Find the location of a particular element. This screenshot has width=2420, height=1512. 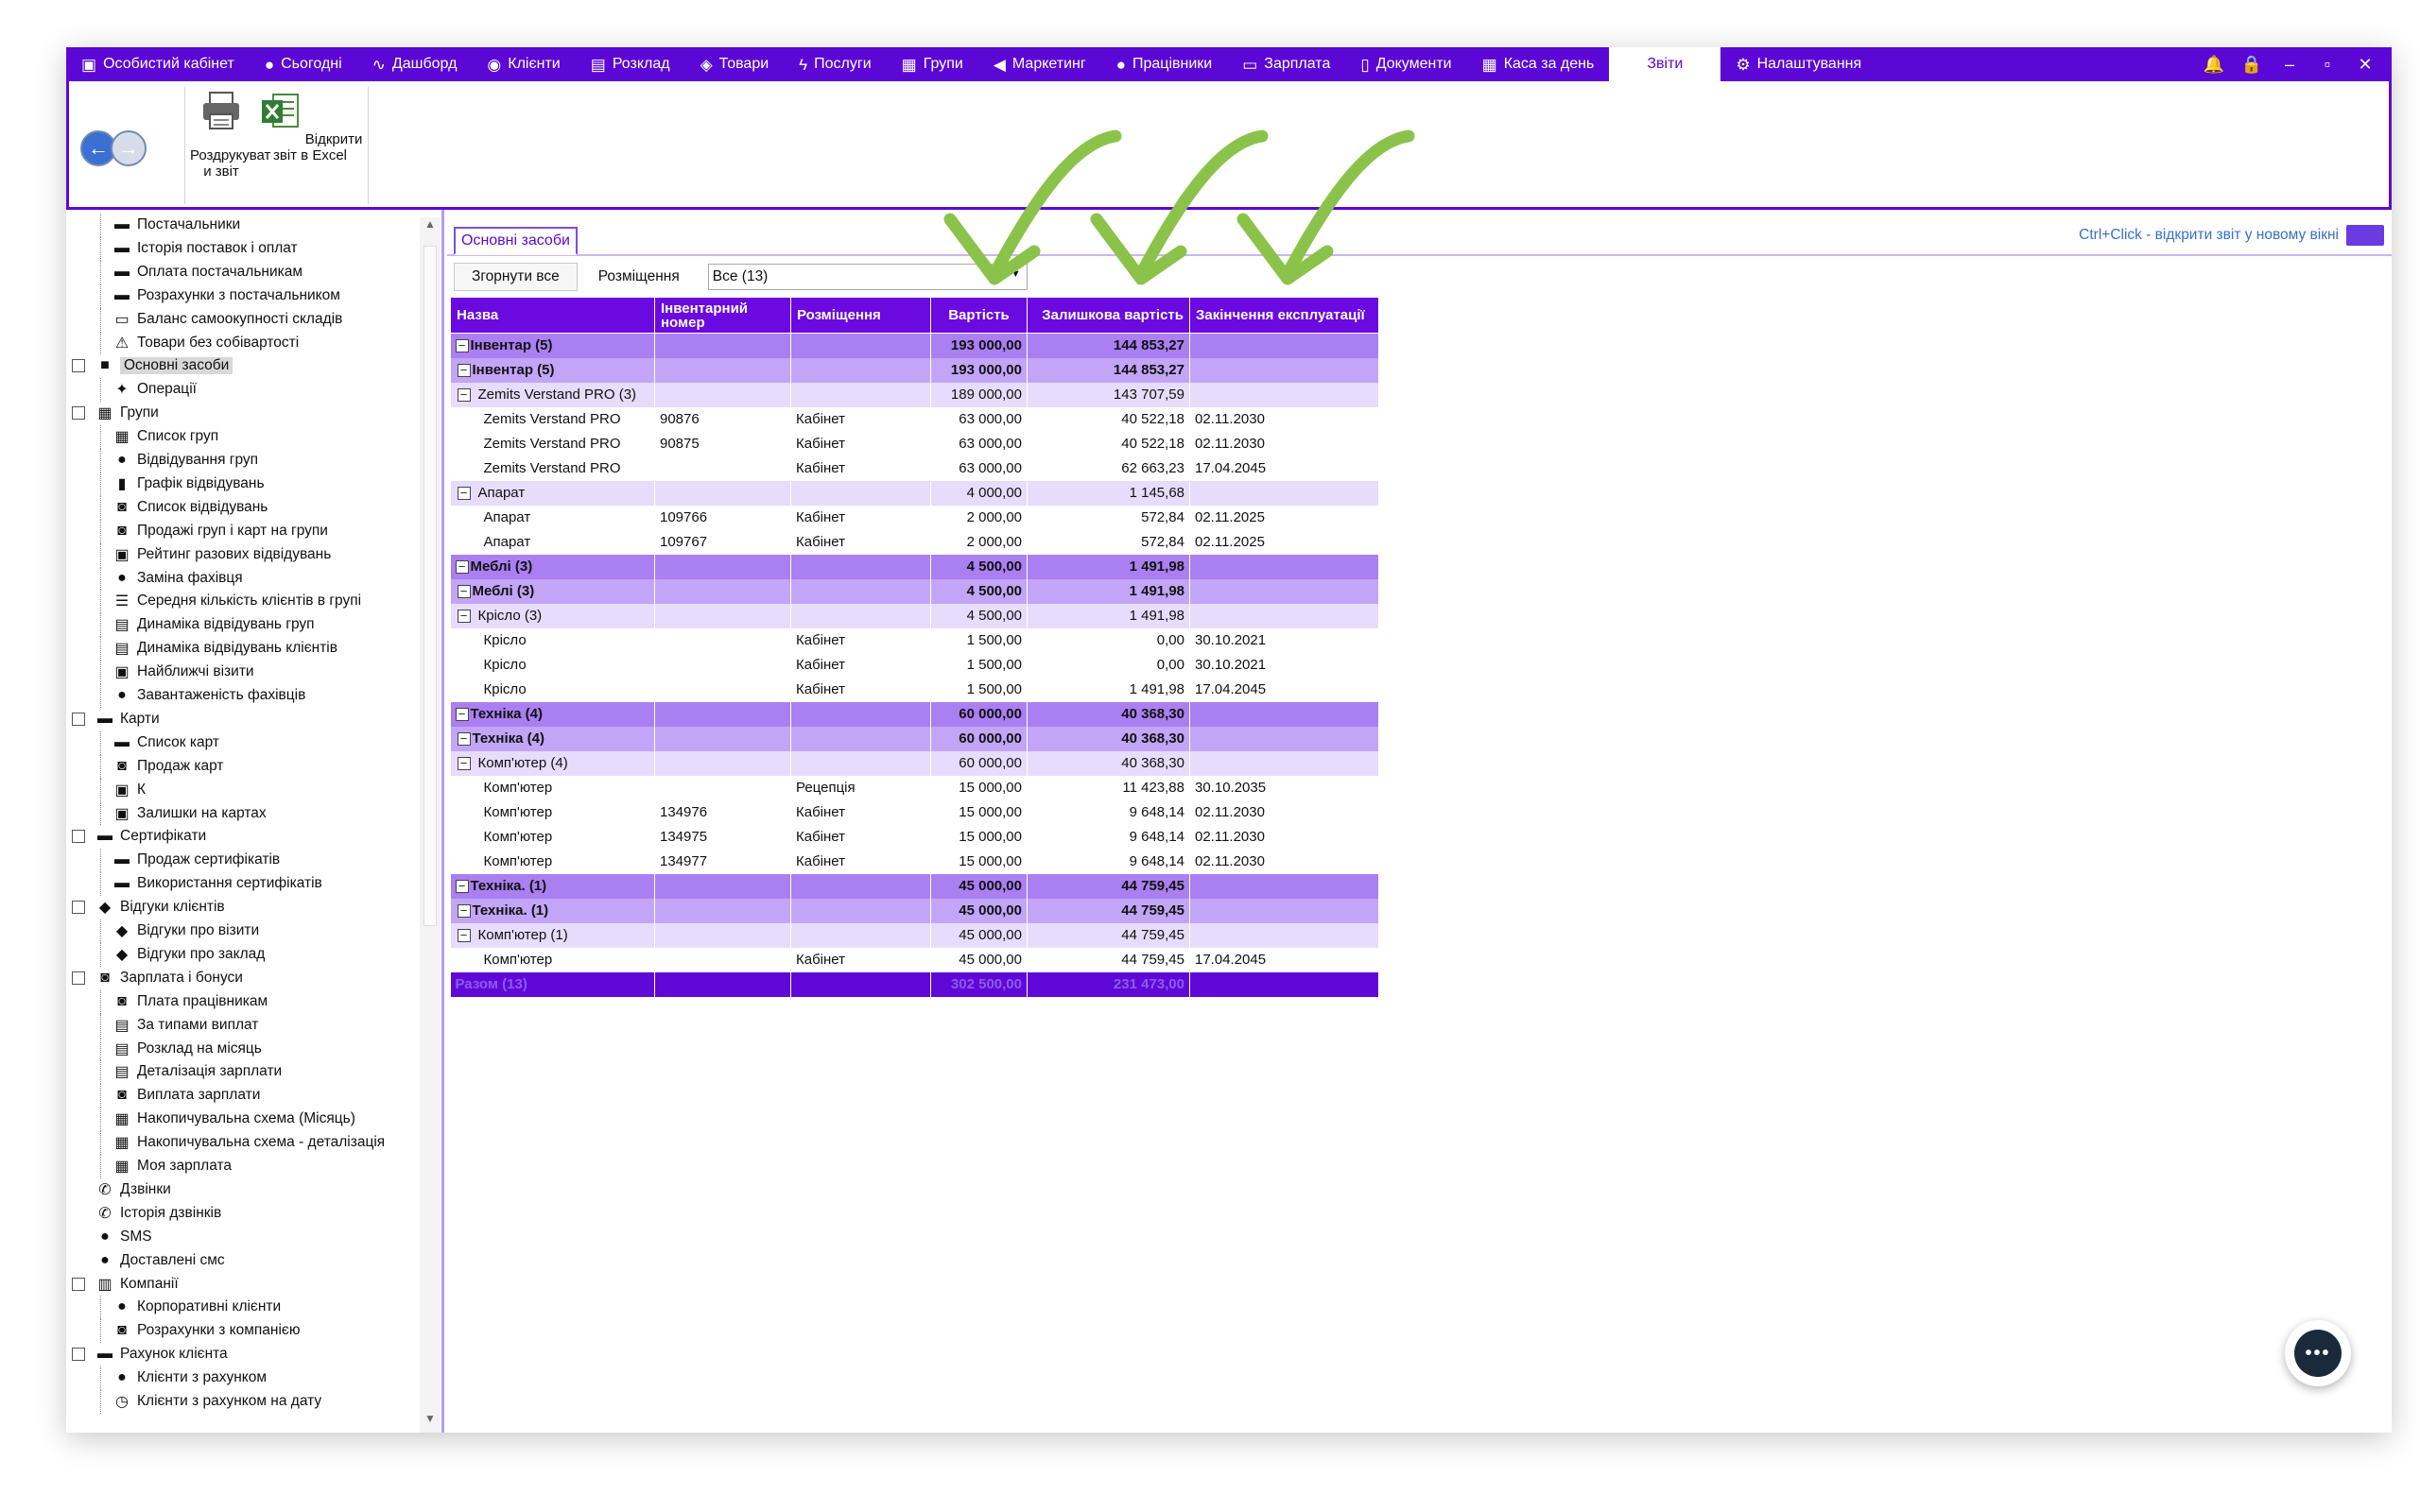

tree-item: ▬ Список карт is located at coordinates (165, 742).